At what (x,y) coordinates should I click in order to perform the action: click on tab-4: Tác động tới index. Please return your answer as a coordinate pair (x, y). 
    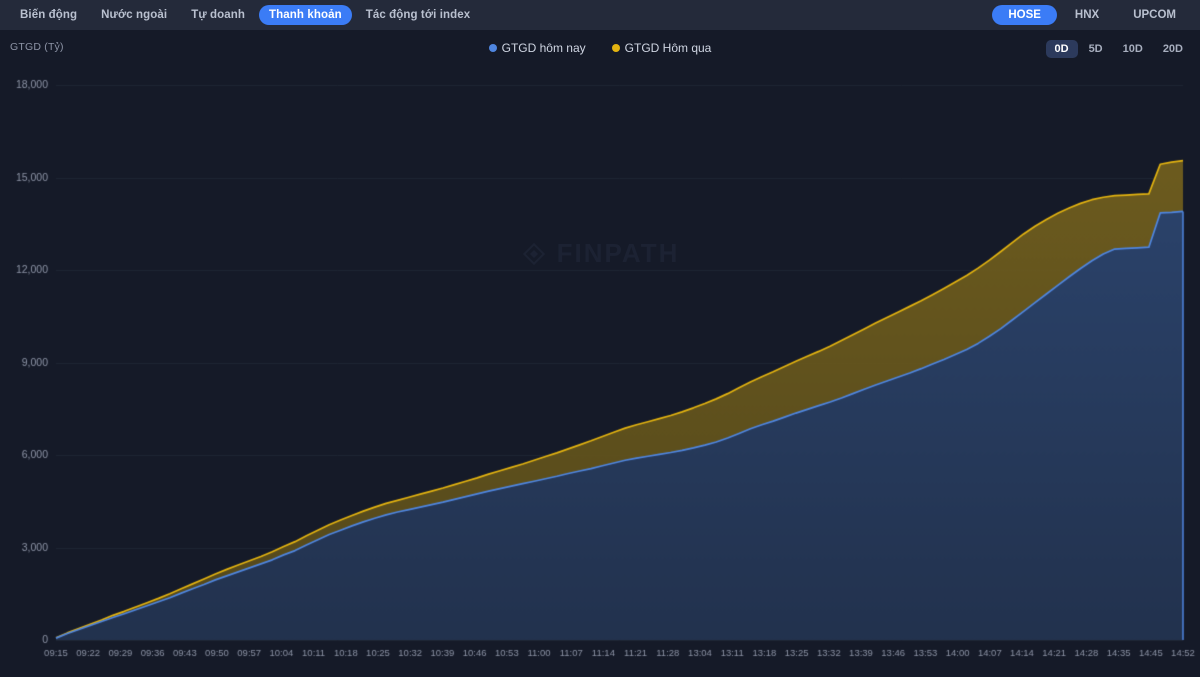
    Looking at the image, I should click on (418, 15).